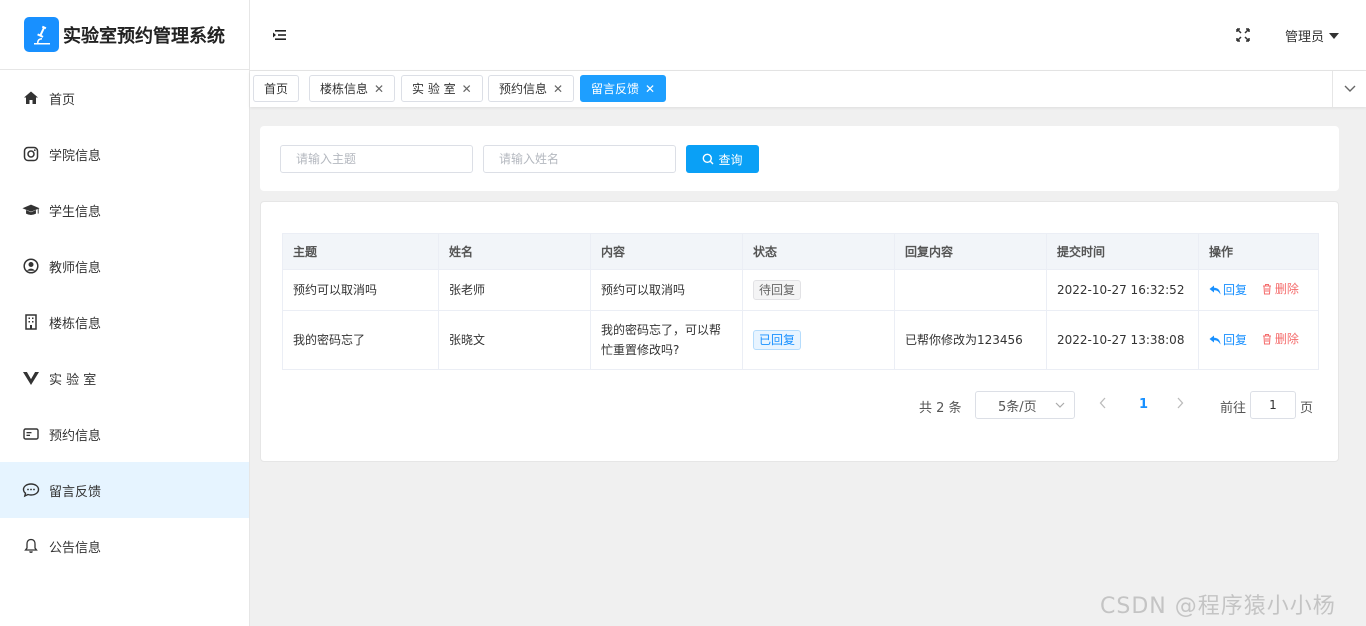  I want to click on cell-name: 张老师, so click(514, 290).